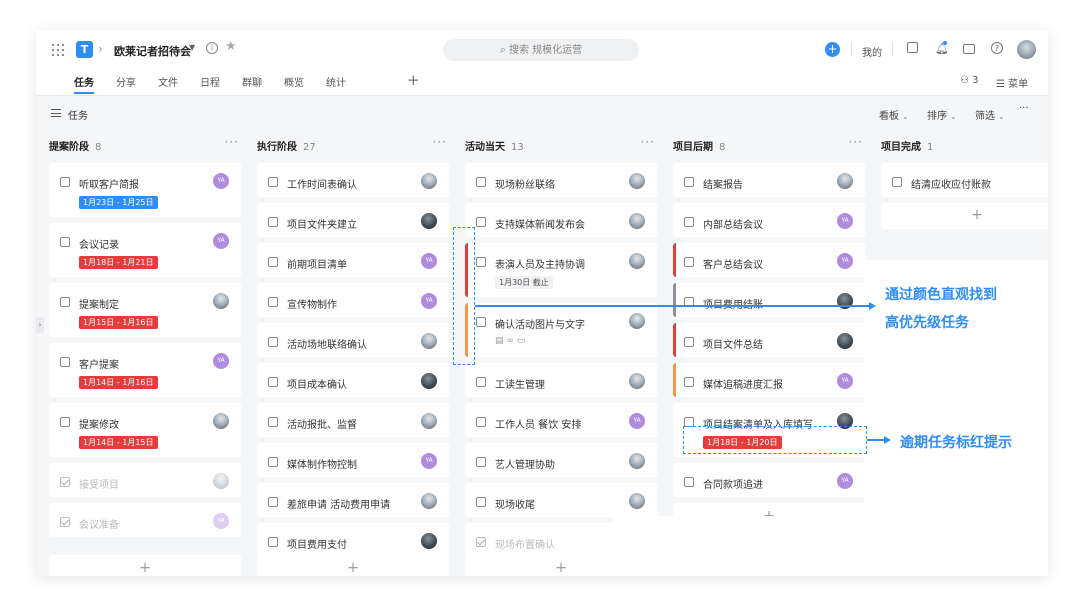 The image size is (1080, 608). Describe the element at coordinates (561, 420) in the screenshot. I see `task-card: 工作人员 餐饮 安排 YA` at that location.